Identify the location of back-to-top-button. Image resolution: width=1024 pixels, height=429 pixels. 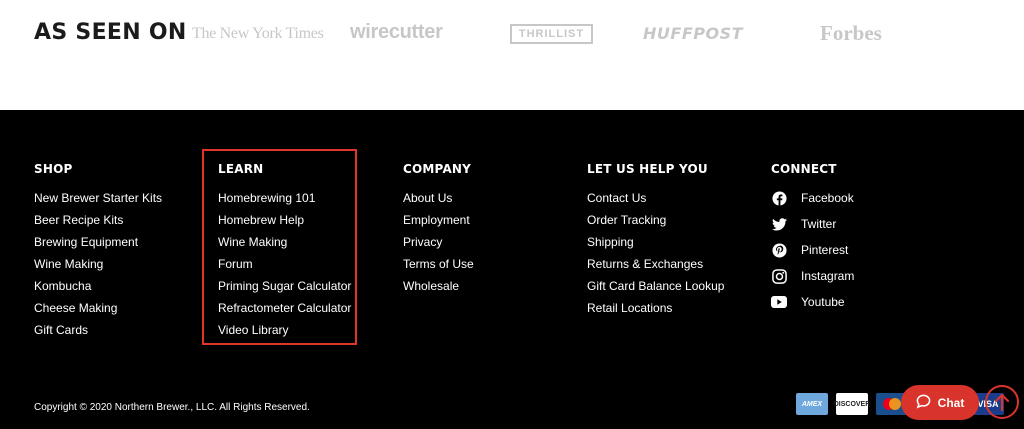
(1002, 402).